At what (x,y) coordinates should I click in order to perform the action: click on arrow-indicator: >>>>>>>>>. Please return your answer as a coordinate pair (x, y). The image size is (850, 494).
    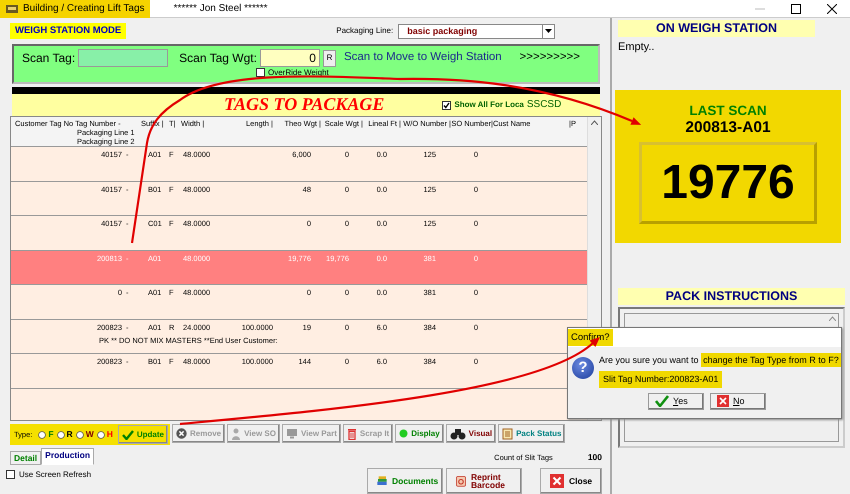
    Looking at the image, I should click on (550, 58).